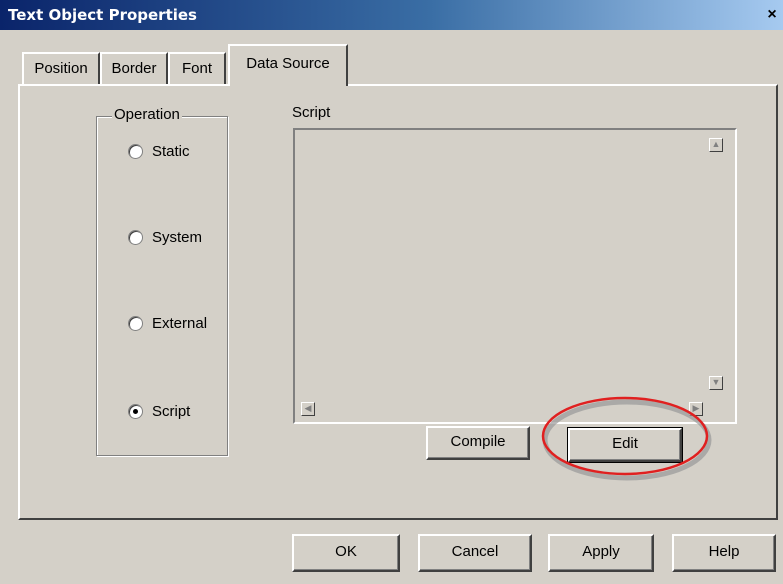 Image resolution: width=783 pixels, height=584 pixels. Describe the element at coordinates (180, 323) in the screenshot. I see `radio-external-label: External` at that location.